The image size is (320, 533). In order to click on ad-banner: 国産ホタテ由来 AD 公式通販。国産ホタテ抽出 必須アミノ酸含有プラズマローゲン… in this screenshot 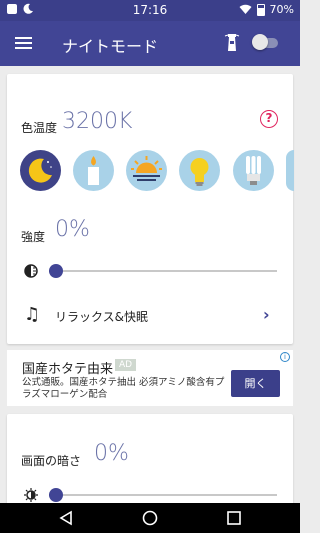, I will do `click(150, 378)`.